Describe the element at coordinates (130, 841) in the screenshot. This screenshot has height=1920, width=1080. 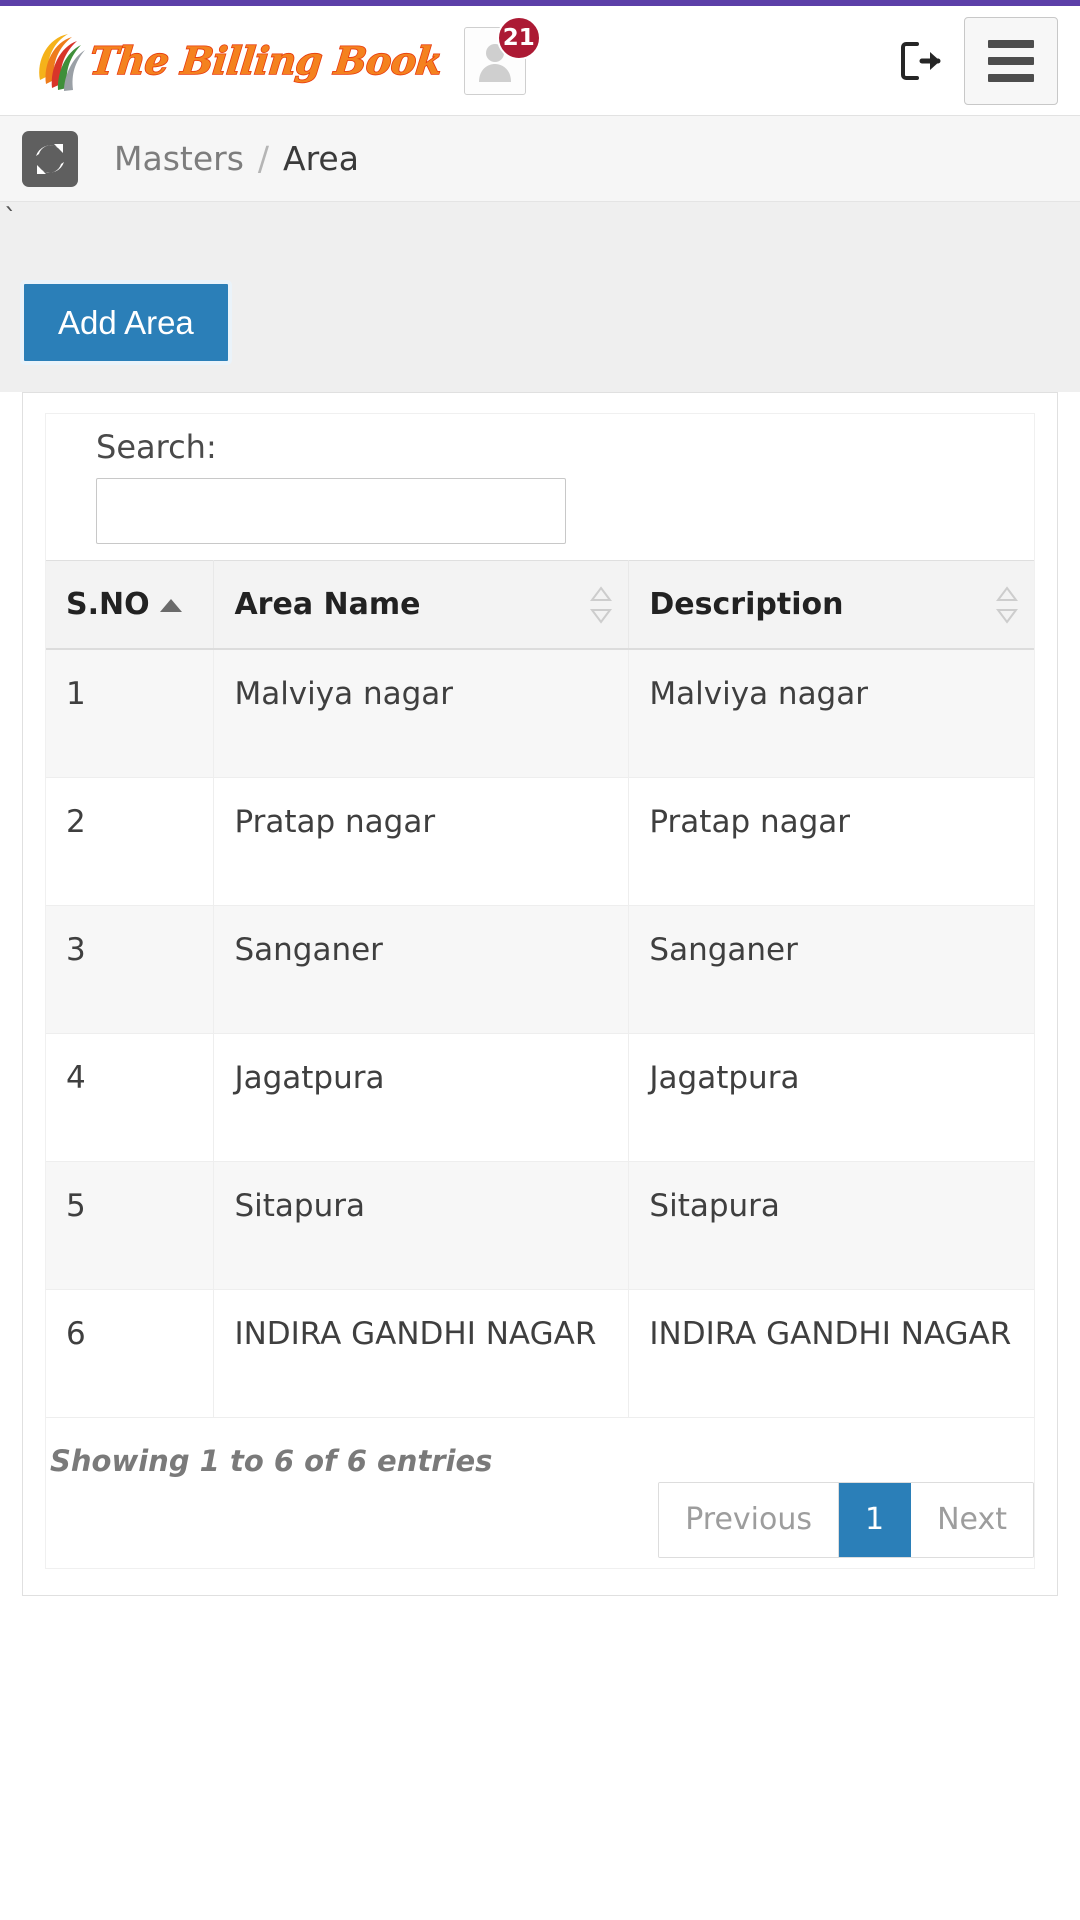
I see `cell-sno: 2` at that location.